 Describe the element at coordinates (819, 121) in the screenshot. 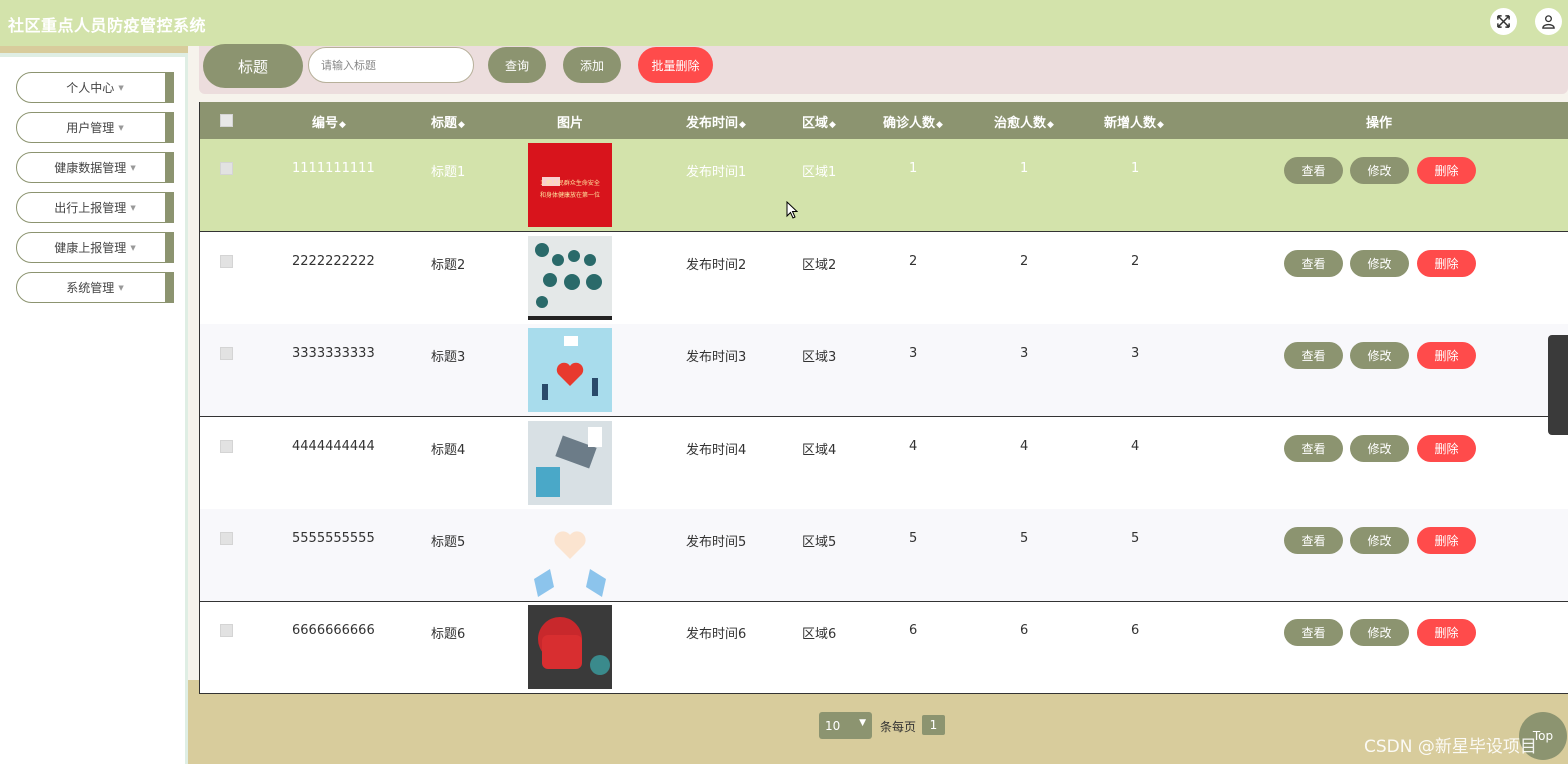

I see `column-header-region: 区域◆` at that location.